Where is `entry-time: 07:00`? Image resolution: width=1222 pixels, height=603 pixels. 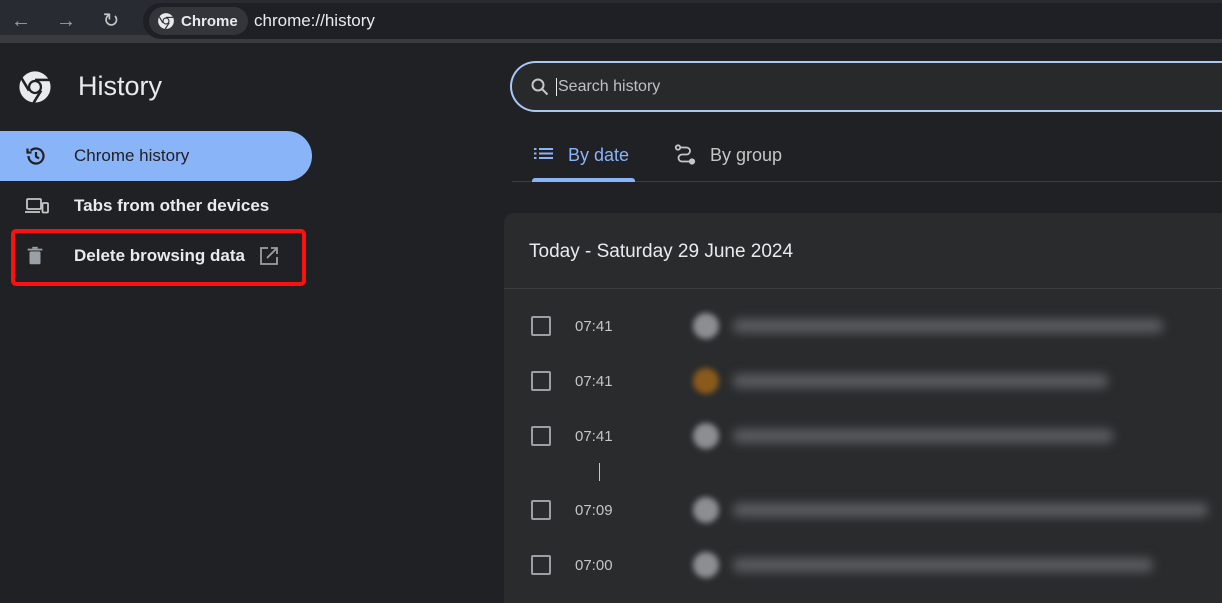 entry-time: 07:00 is located at coordinates (594, 565).